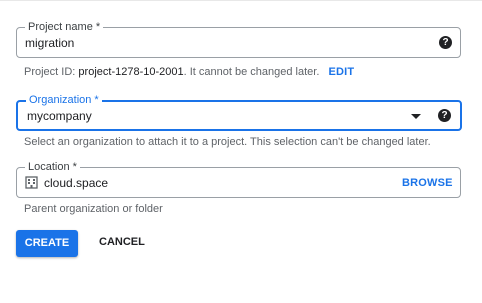 The height and width of the screenshot is (303, 482). What do you see at coordinates (64, 100) in the screenshot?
I see `organization-label: Organization *` at bounding box center [64, 100].